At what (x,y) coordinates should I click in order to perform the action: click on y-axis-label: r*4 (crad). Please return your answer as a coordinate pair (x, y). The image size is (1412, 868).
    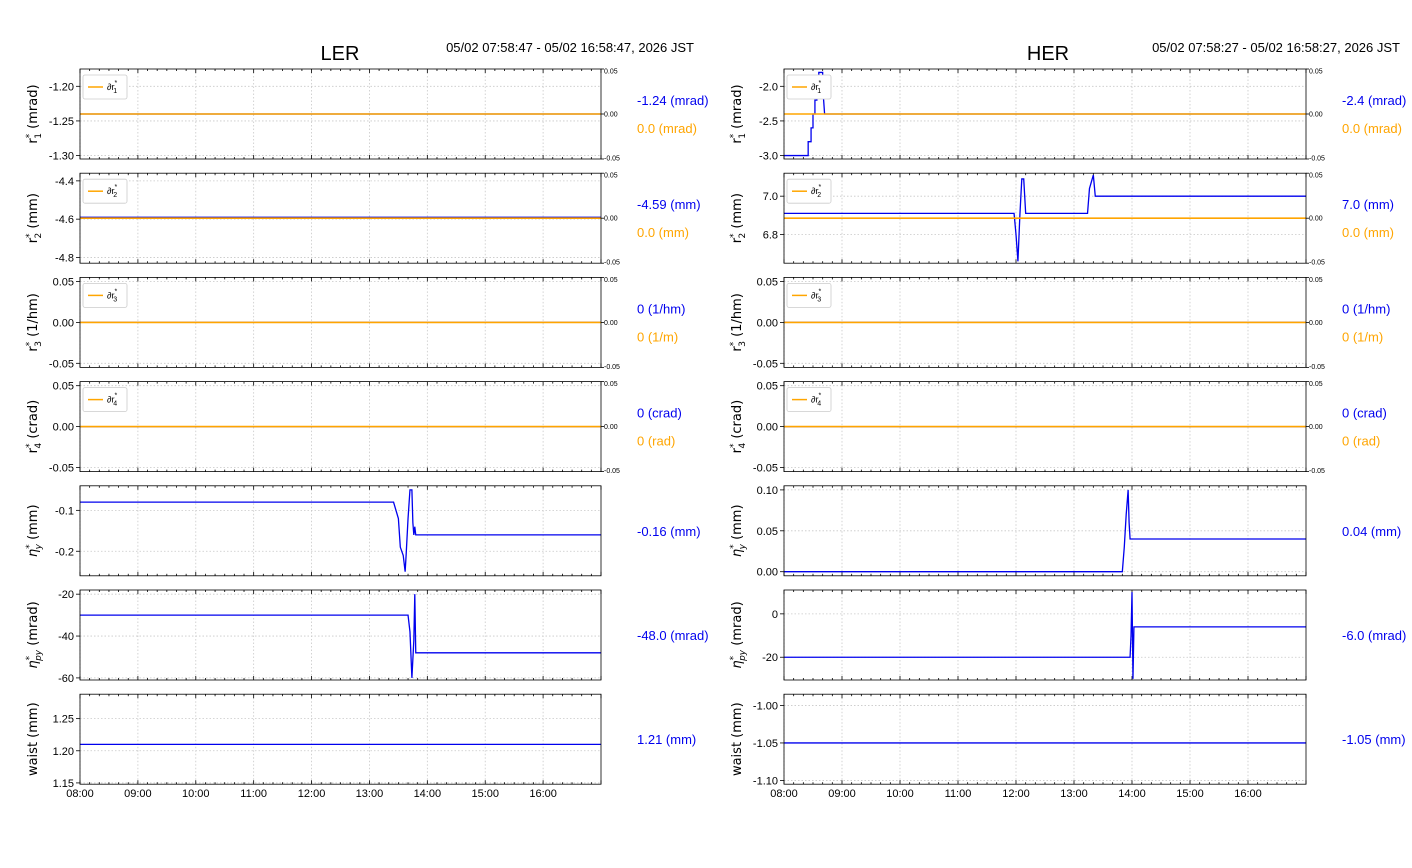
    Looking at the image, I should click on (34, 427).